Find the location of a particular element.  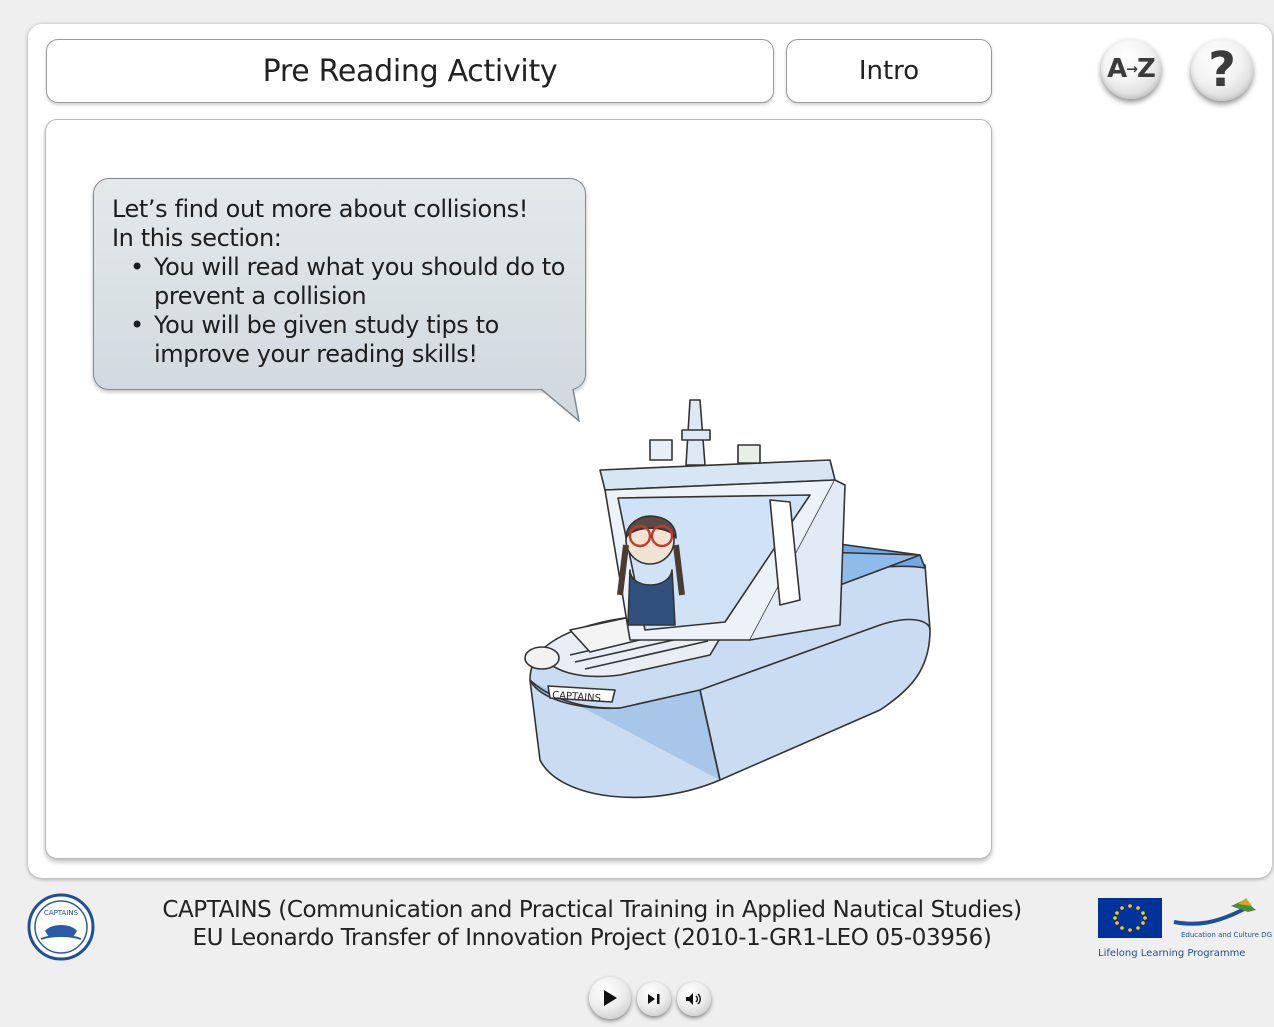

captains-logo: CAPTAINS is located at coordinates (61, 927).